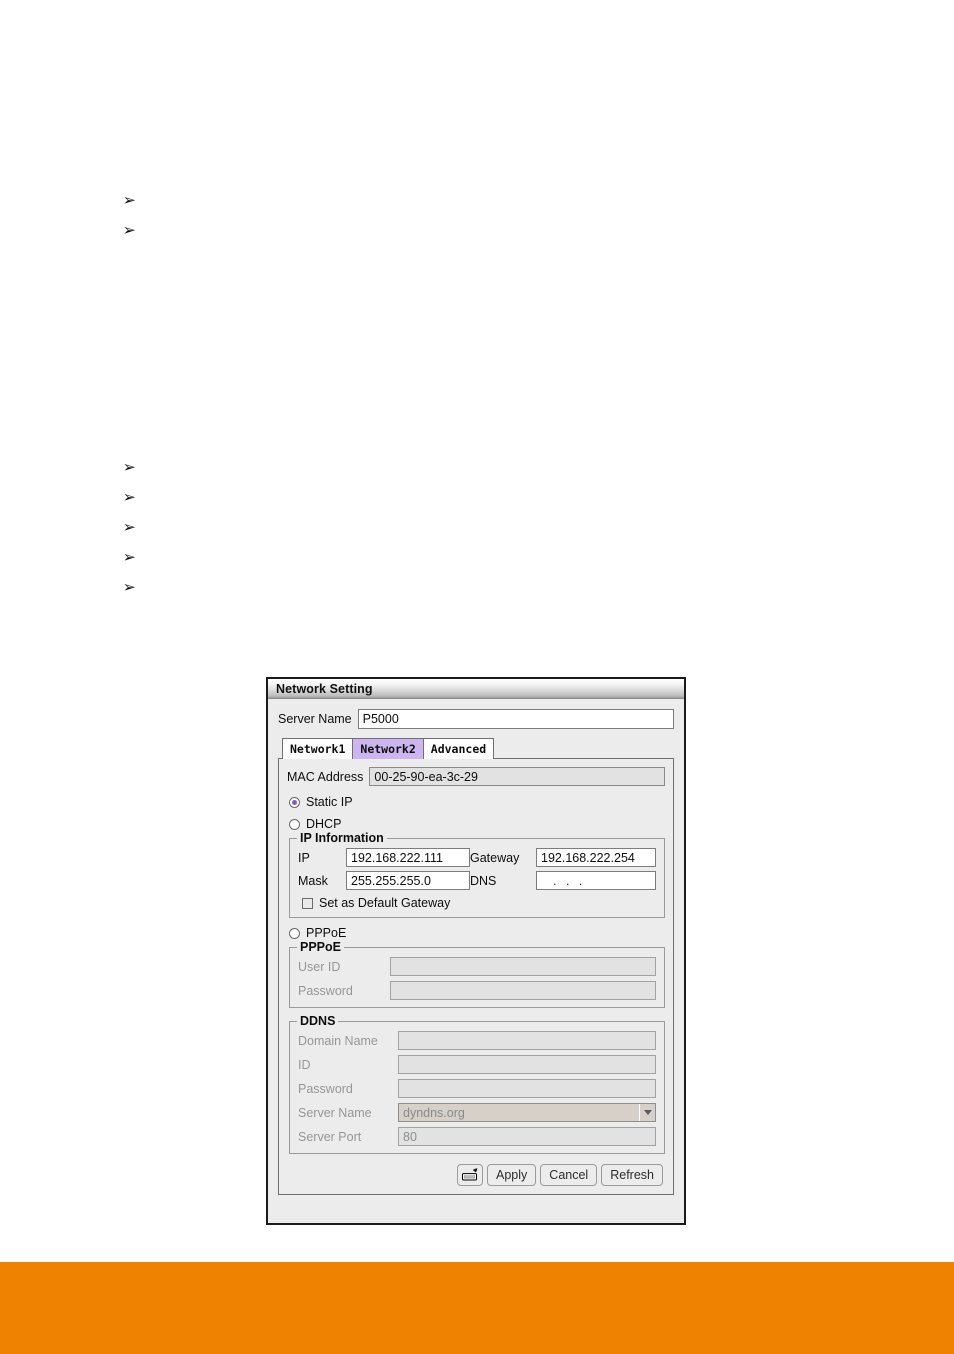 The height and width of the screenshot is (1354, 954). What do you see at coordinates (632, 1175) in the screenshot?
I see `refresh-button: Refresh` at bounding box center [632, 1175].